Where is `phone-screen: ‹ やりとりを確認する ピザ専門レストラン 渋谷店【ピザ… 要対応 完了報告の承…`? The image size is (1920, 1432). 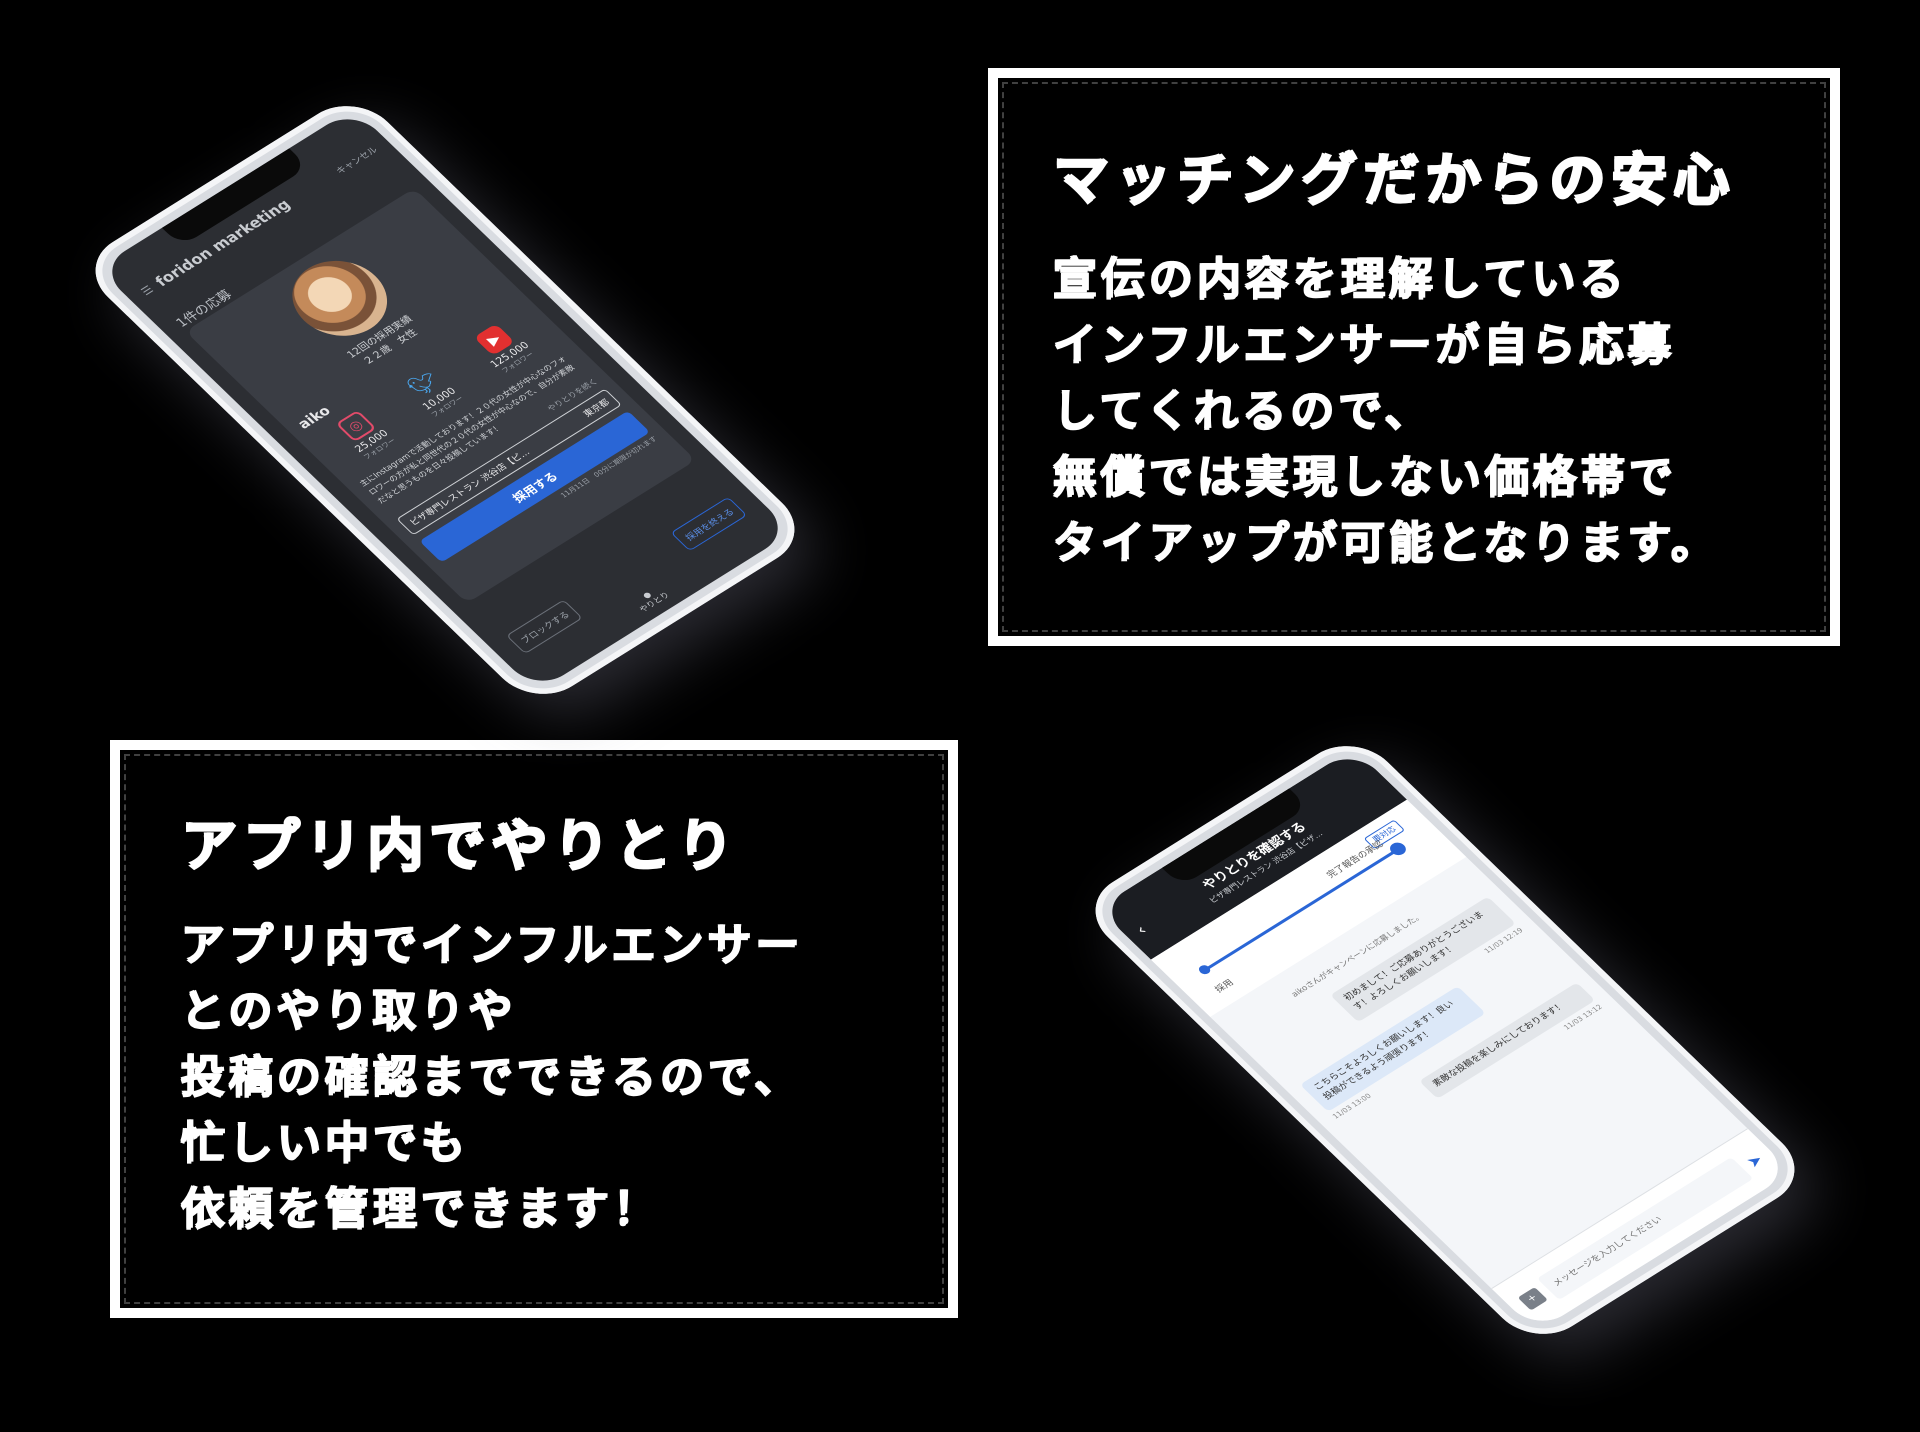 phone-screen: ‹ やりとりを確認する ピザ専門レストラン 渋谷店【ピザ… 要対応 完了報告の承… is located at coordinates (1445, 1040).